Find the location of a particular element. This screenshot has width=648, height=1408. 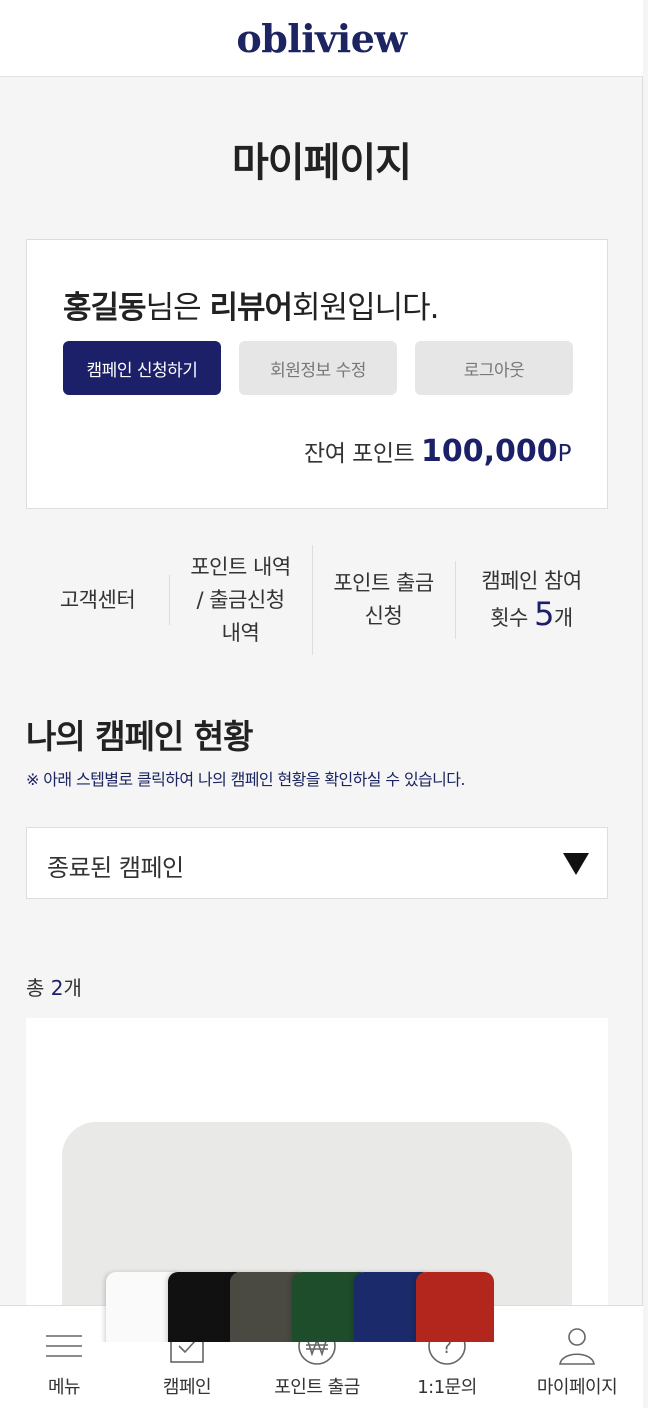

participation-count: 5 is located at coordinates (544, 614).